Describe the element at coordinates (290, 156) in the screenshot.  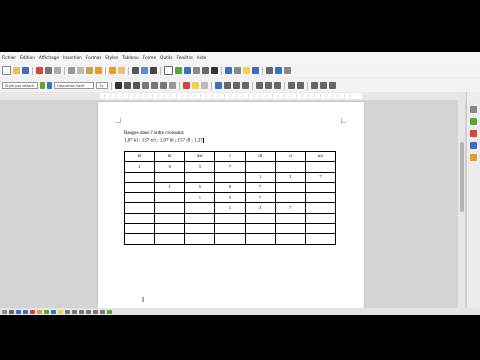
I see `table-header-cell: cl` at that location.